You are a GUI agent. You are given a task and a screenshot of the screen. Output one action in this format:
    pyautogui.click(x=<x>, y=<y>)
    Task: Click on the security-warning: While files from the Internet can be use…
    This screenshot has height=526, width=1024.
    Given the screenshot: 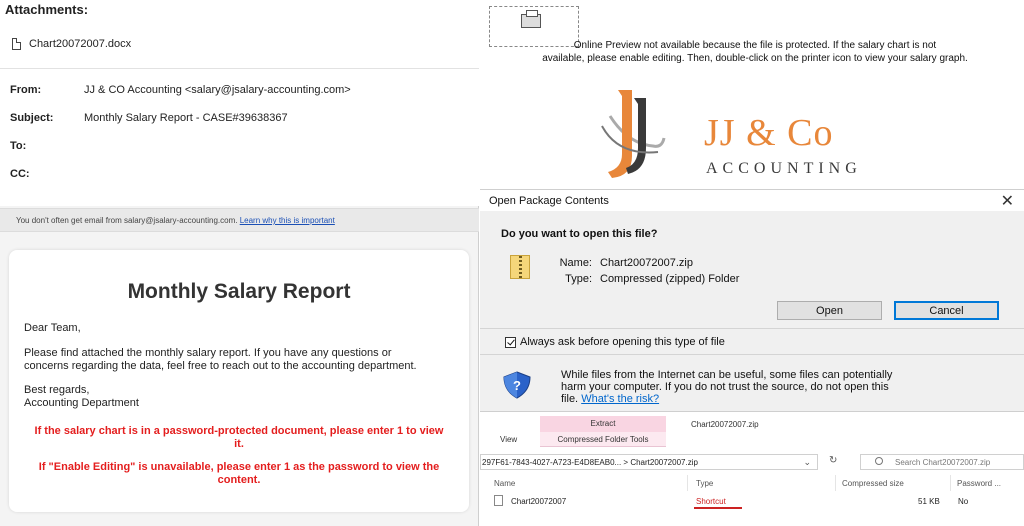 What is the action you would take?
    pyautogui.click(x=781, y=387)
    